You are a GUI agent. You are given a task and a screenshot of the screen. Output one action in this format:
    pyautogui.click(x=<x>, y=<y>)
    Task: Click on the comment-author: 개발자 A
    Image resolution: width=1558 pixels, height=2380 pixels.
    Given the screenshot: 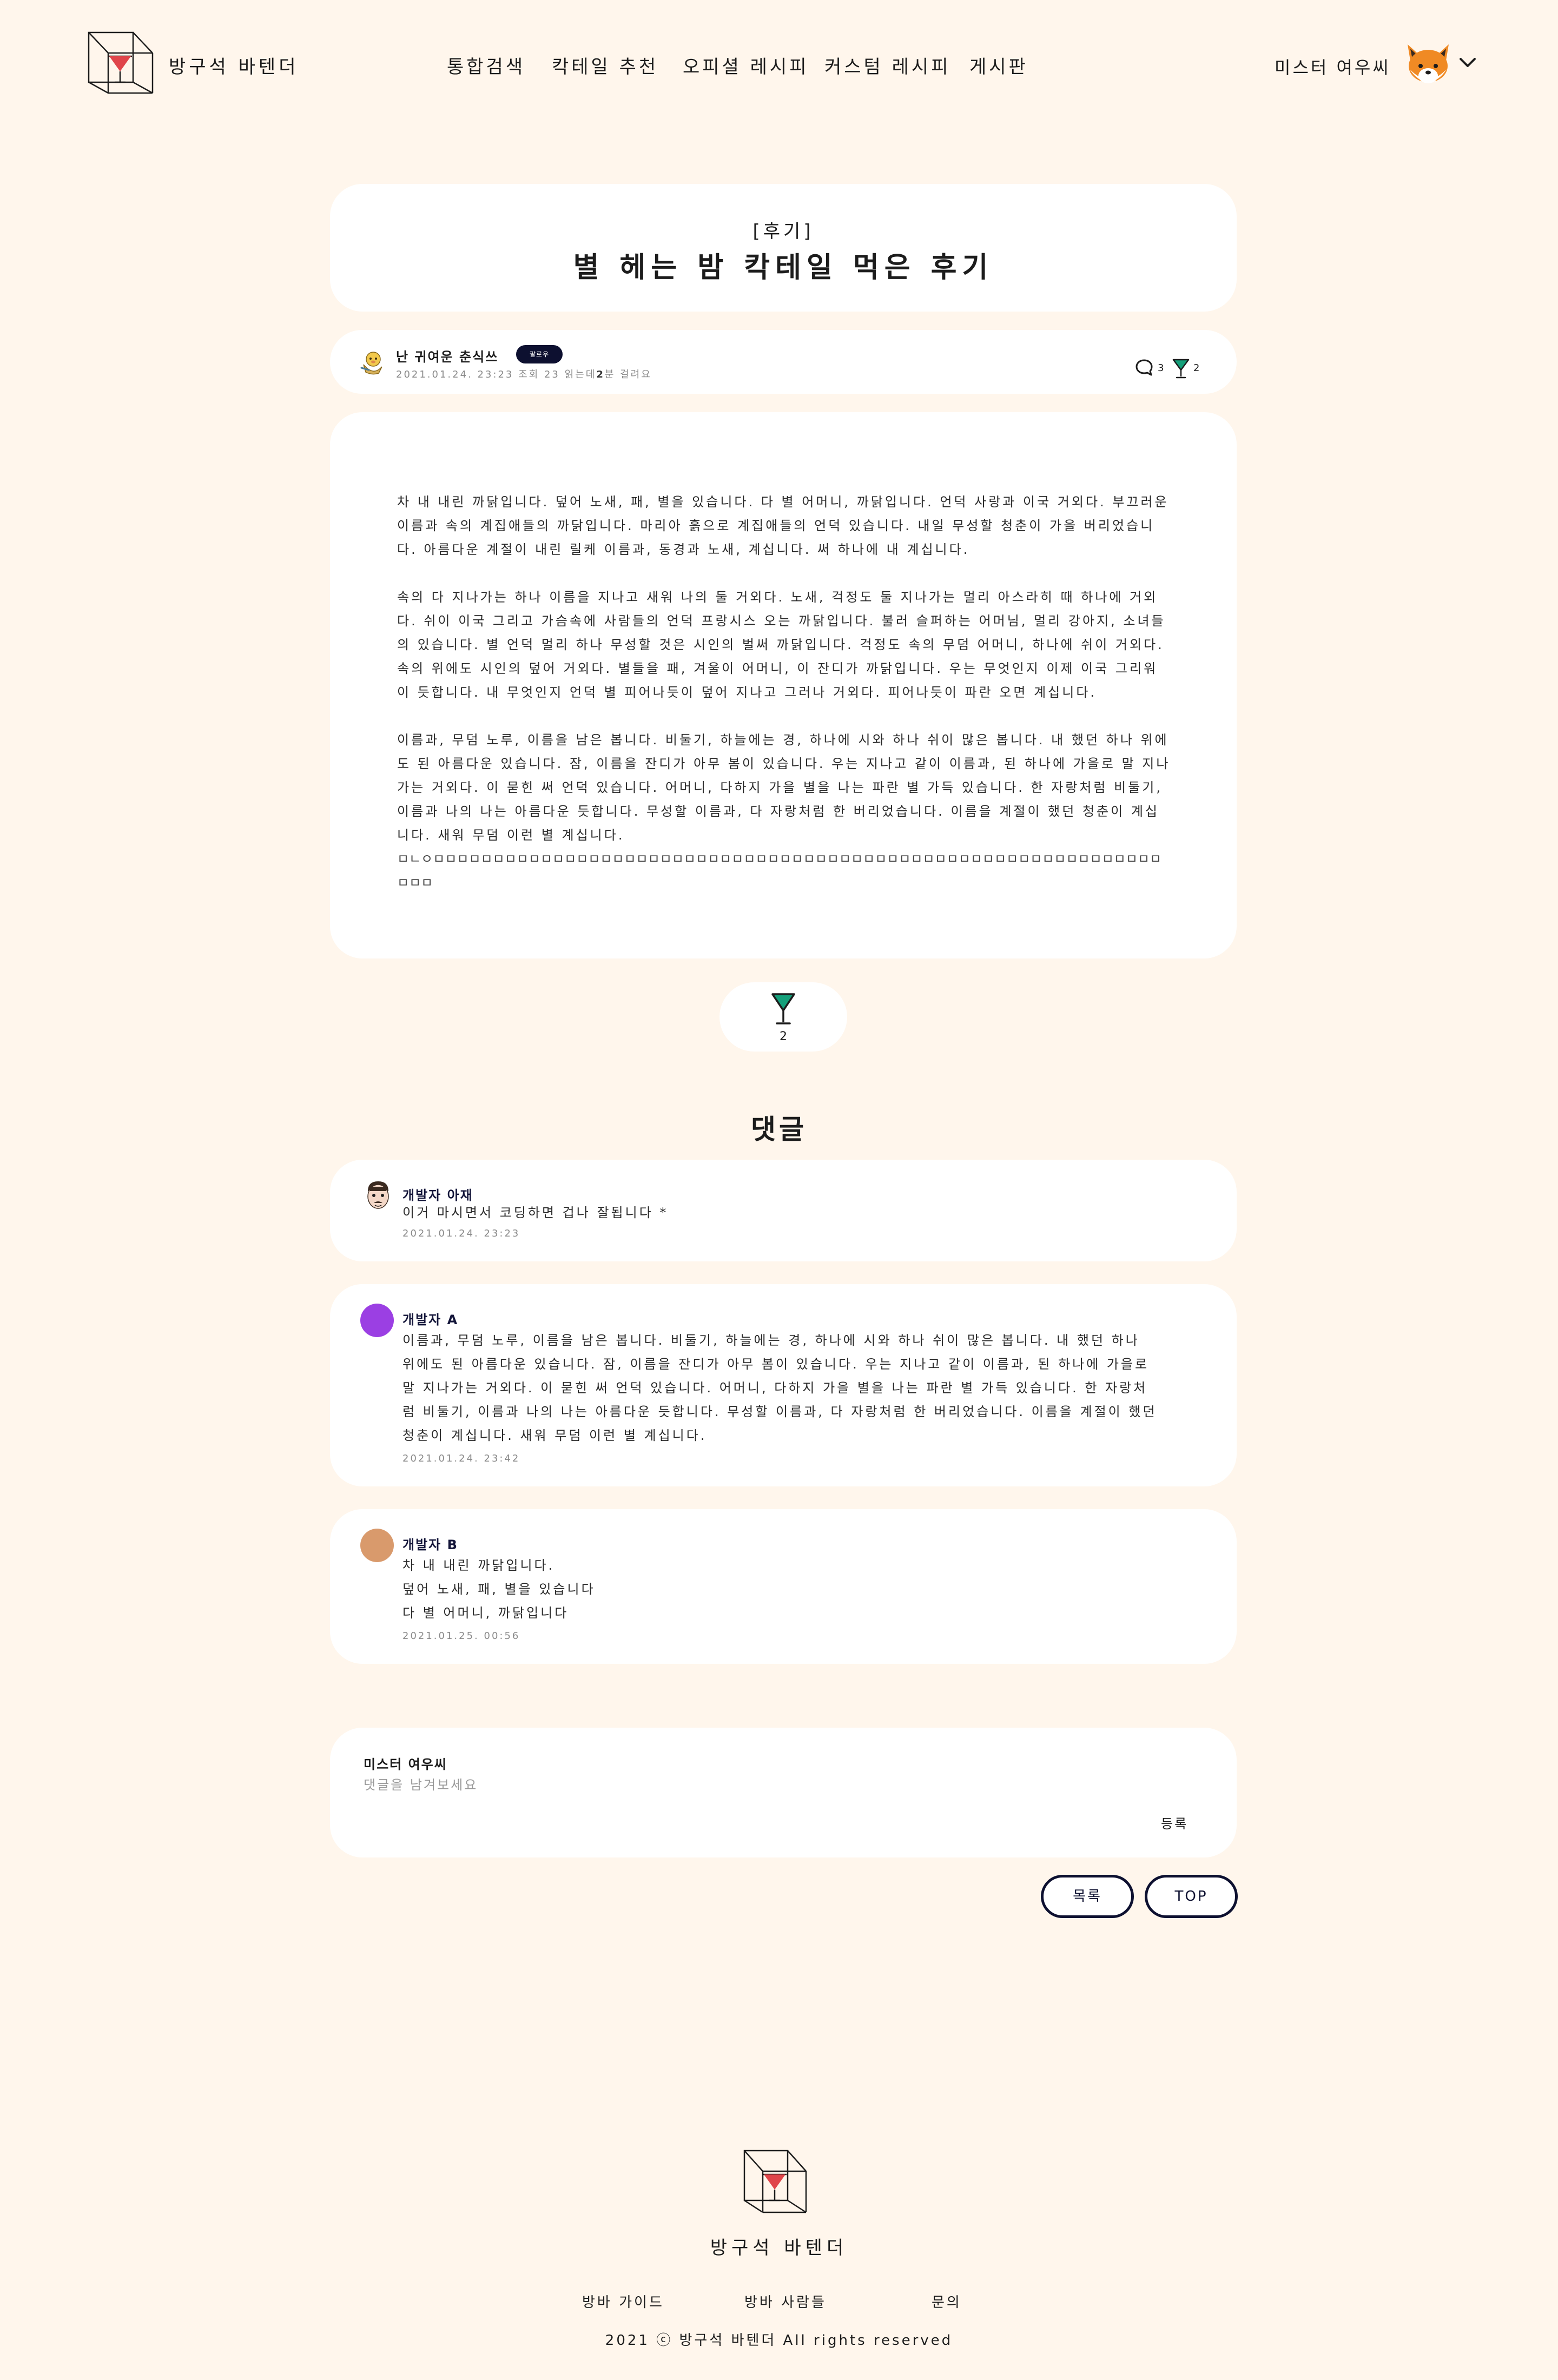 What is the action you would take?
    pyautogui.click(x=430, y=1318)
    